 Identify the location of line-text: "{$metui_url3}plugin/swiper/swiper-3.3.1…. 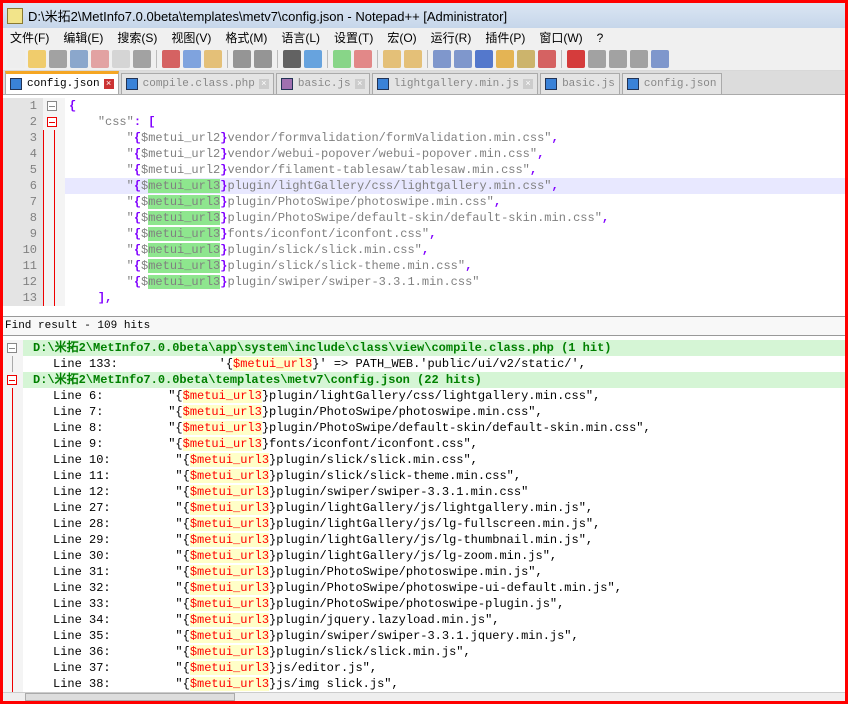
(303, 282).